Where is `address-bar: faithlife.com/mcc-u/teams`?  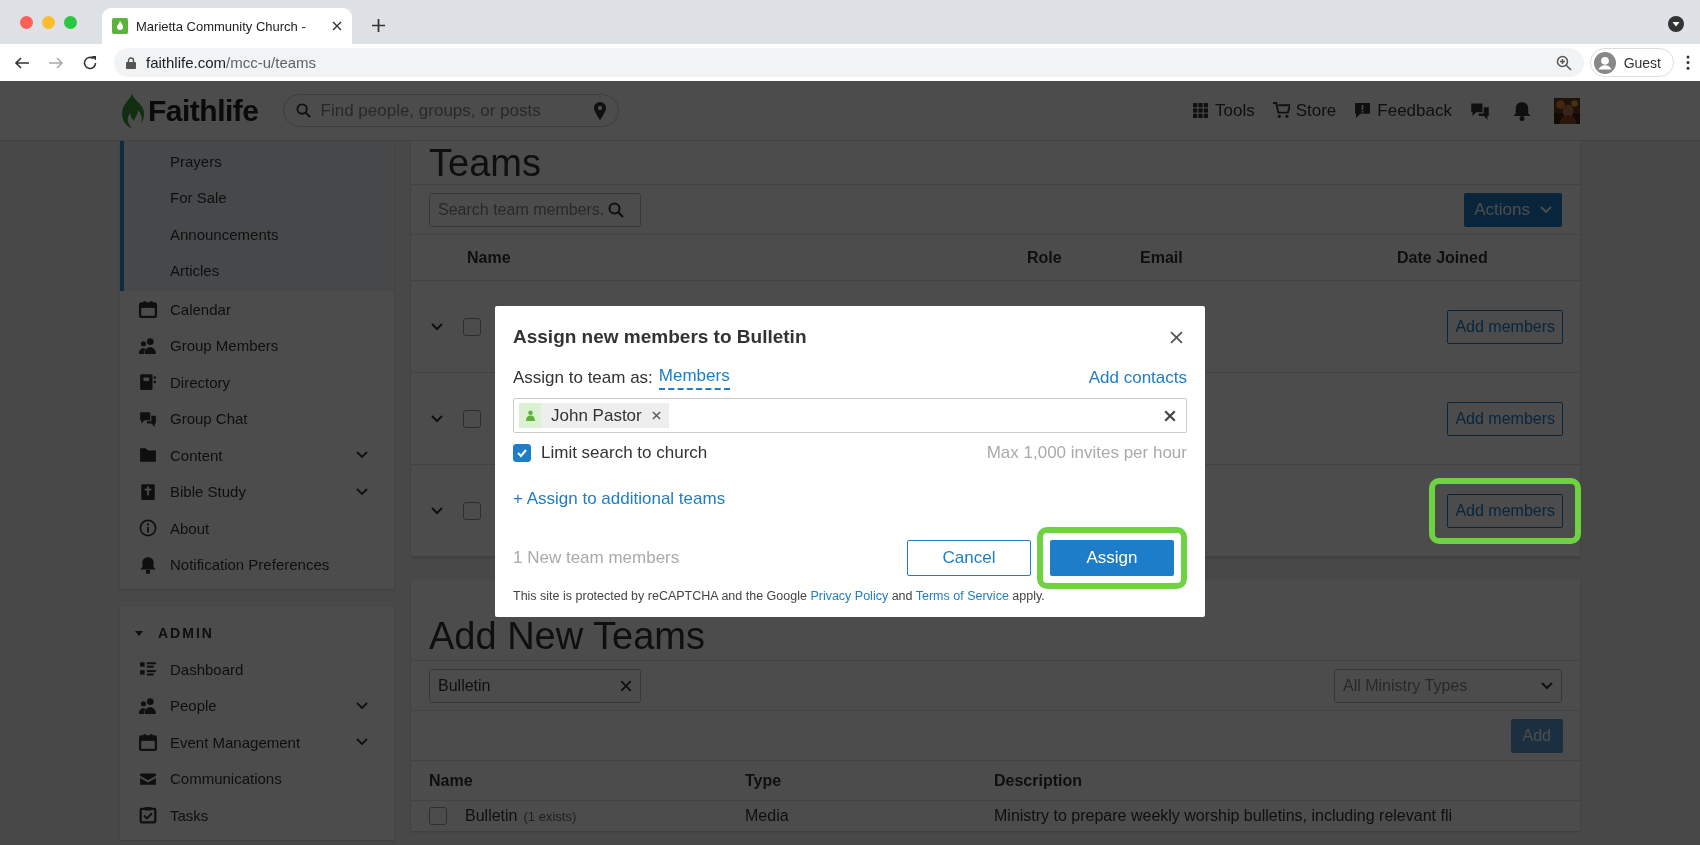 address-bar: faithlife.com/mcc-u/teams is located at coordinates (849, 62).